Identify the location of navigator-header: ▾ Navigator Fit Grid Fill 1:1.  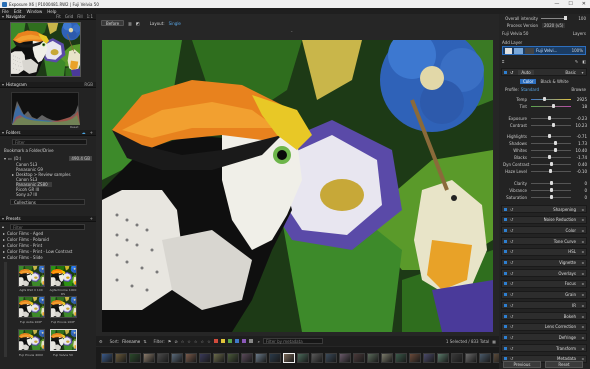
(48, 17).